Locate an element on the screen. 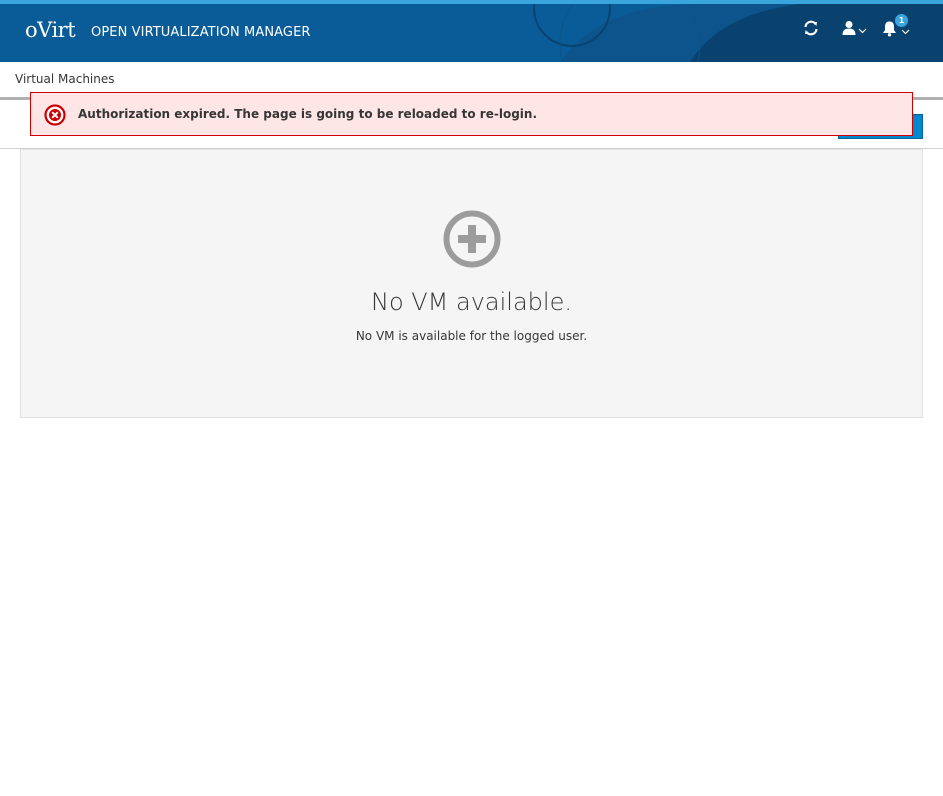 This screenshot has height=796, width=943. empty-state-title: No VM available. is located at coordinates (471, 302).